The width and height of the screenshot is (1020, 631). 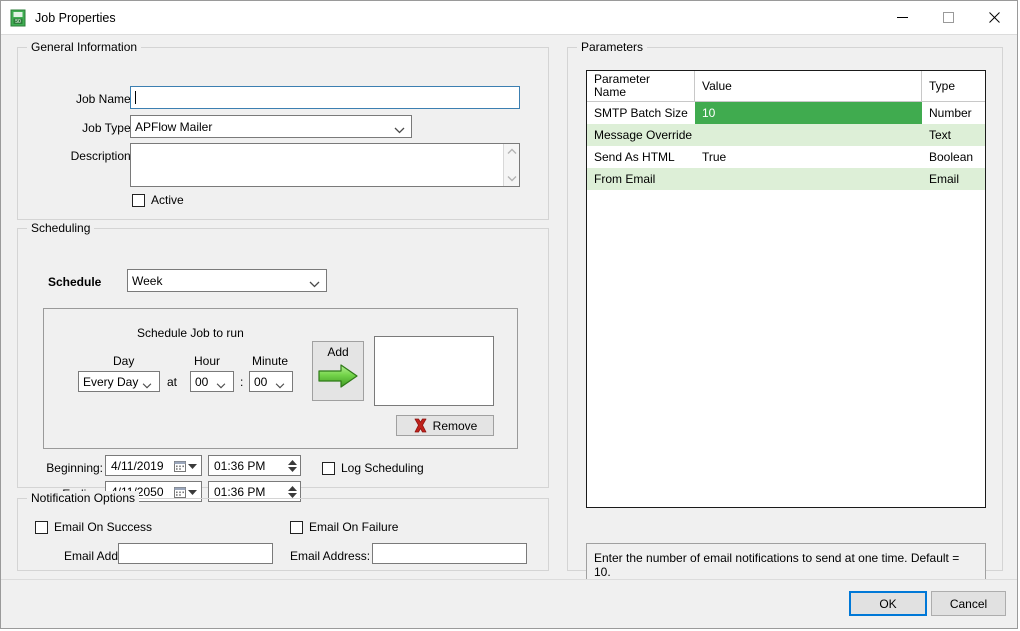 I want to click on column-header-type: Type, so click(x=953, y=86).